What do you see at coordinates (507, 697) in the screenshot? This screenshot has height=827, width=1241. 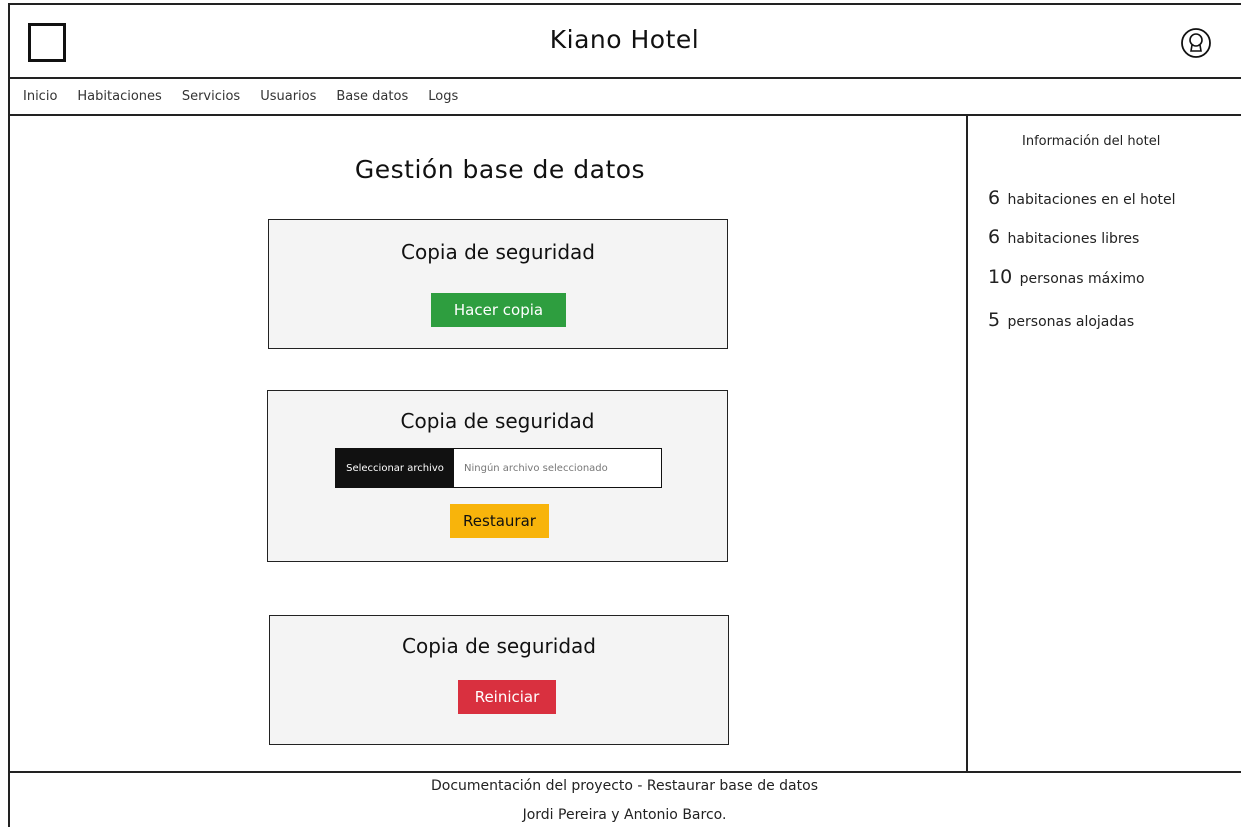 I see `reset-button: Reiniciar` at bounding box center [507, 697].